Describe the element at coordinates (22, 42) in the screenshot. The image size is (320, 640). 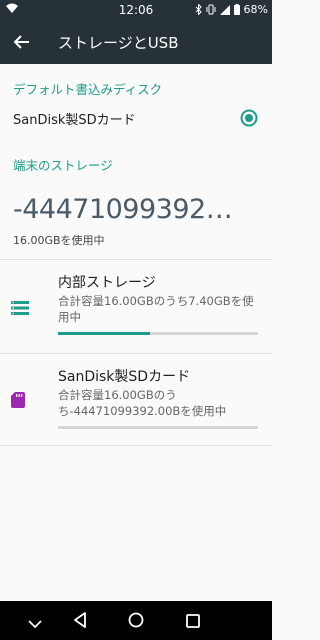
I see `arrow-back-icon` at that location.